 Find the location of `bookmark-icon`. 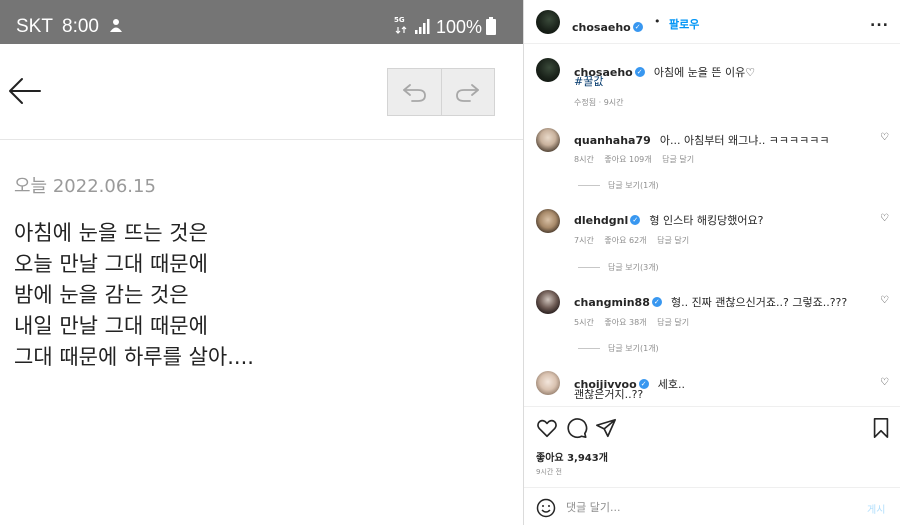

bookmark-icon is located at coordinates (881, 428).